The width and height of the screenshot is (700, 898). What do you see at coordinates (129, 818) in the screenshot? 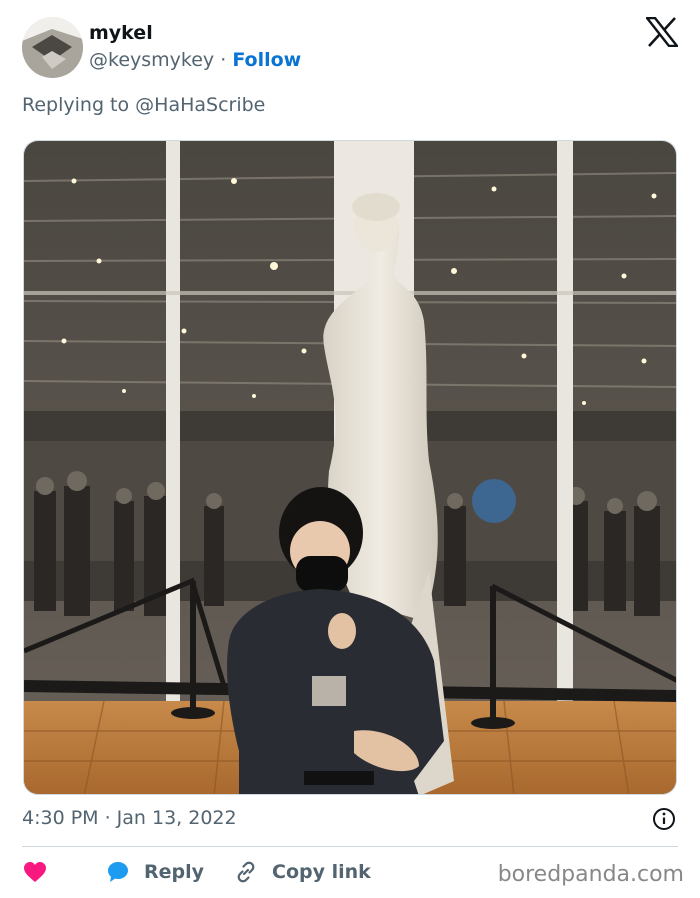
I see `tweet-timestamp: 4:30 PM · Jan 13, 2022` at bounding box center [129, 818].